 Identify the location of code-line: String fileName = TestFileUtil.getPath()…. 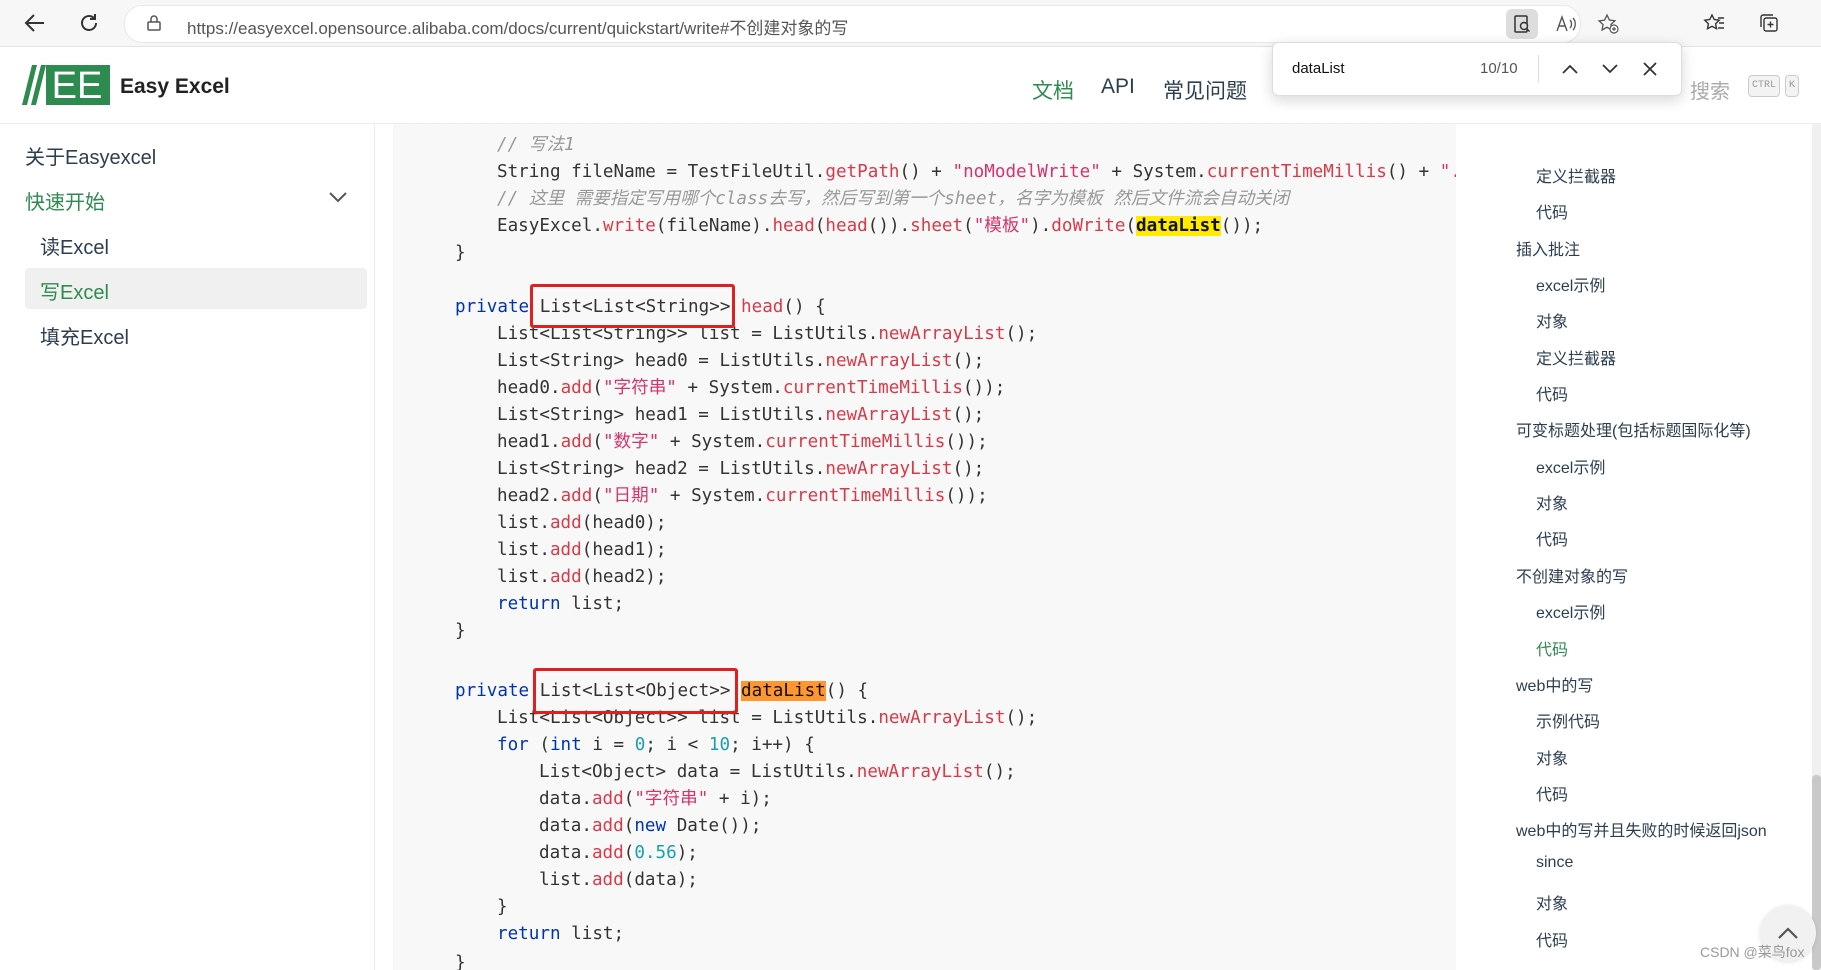
(976, 172).